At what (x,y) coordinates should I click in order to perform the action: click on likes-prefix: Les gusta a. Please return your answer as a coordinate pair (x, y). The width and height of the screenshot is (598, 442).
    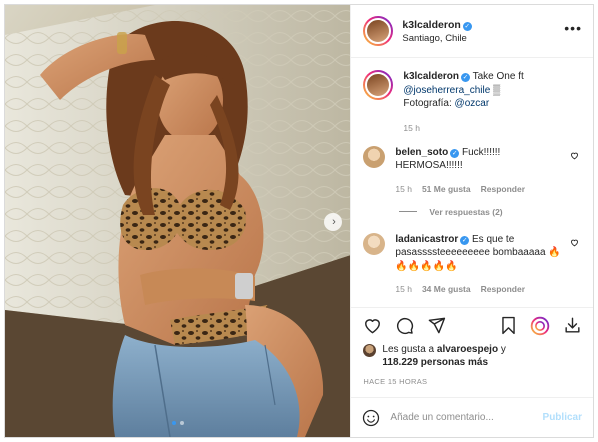
    Looking at the image, I should click on (408, 349).